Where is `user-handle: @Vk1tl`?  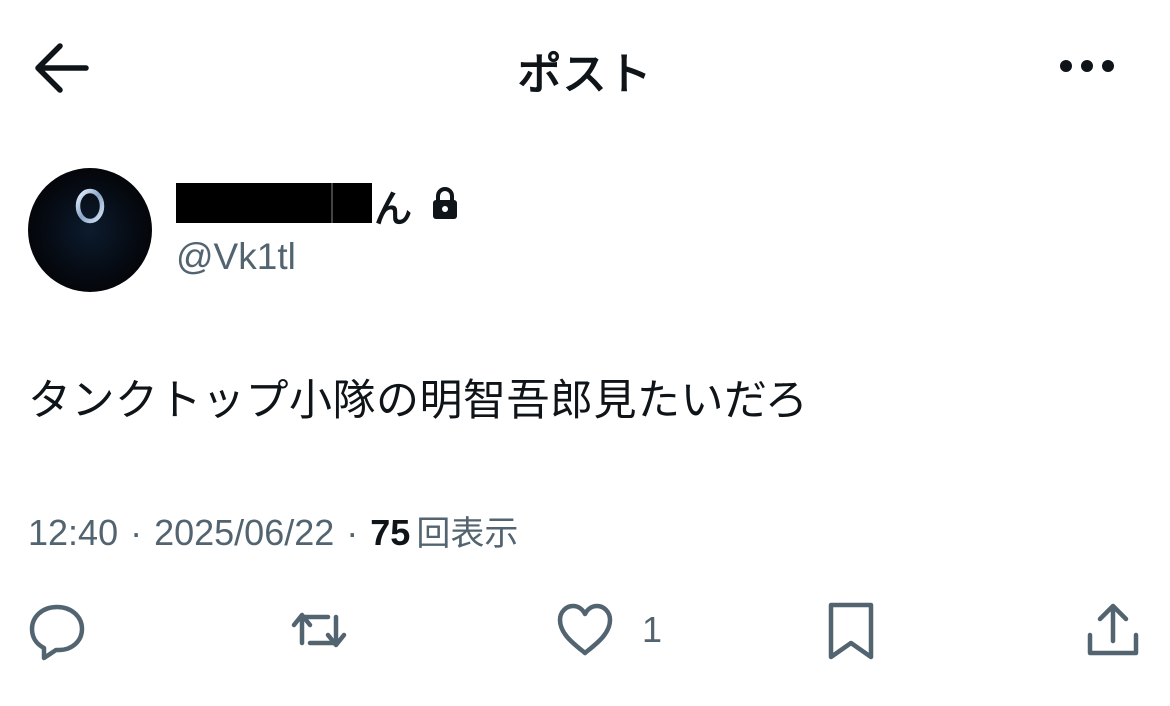 user-handle: @Vk1tl is located at coordinates (236, 257).